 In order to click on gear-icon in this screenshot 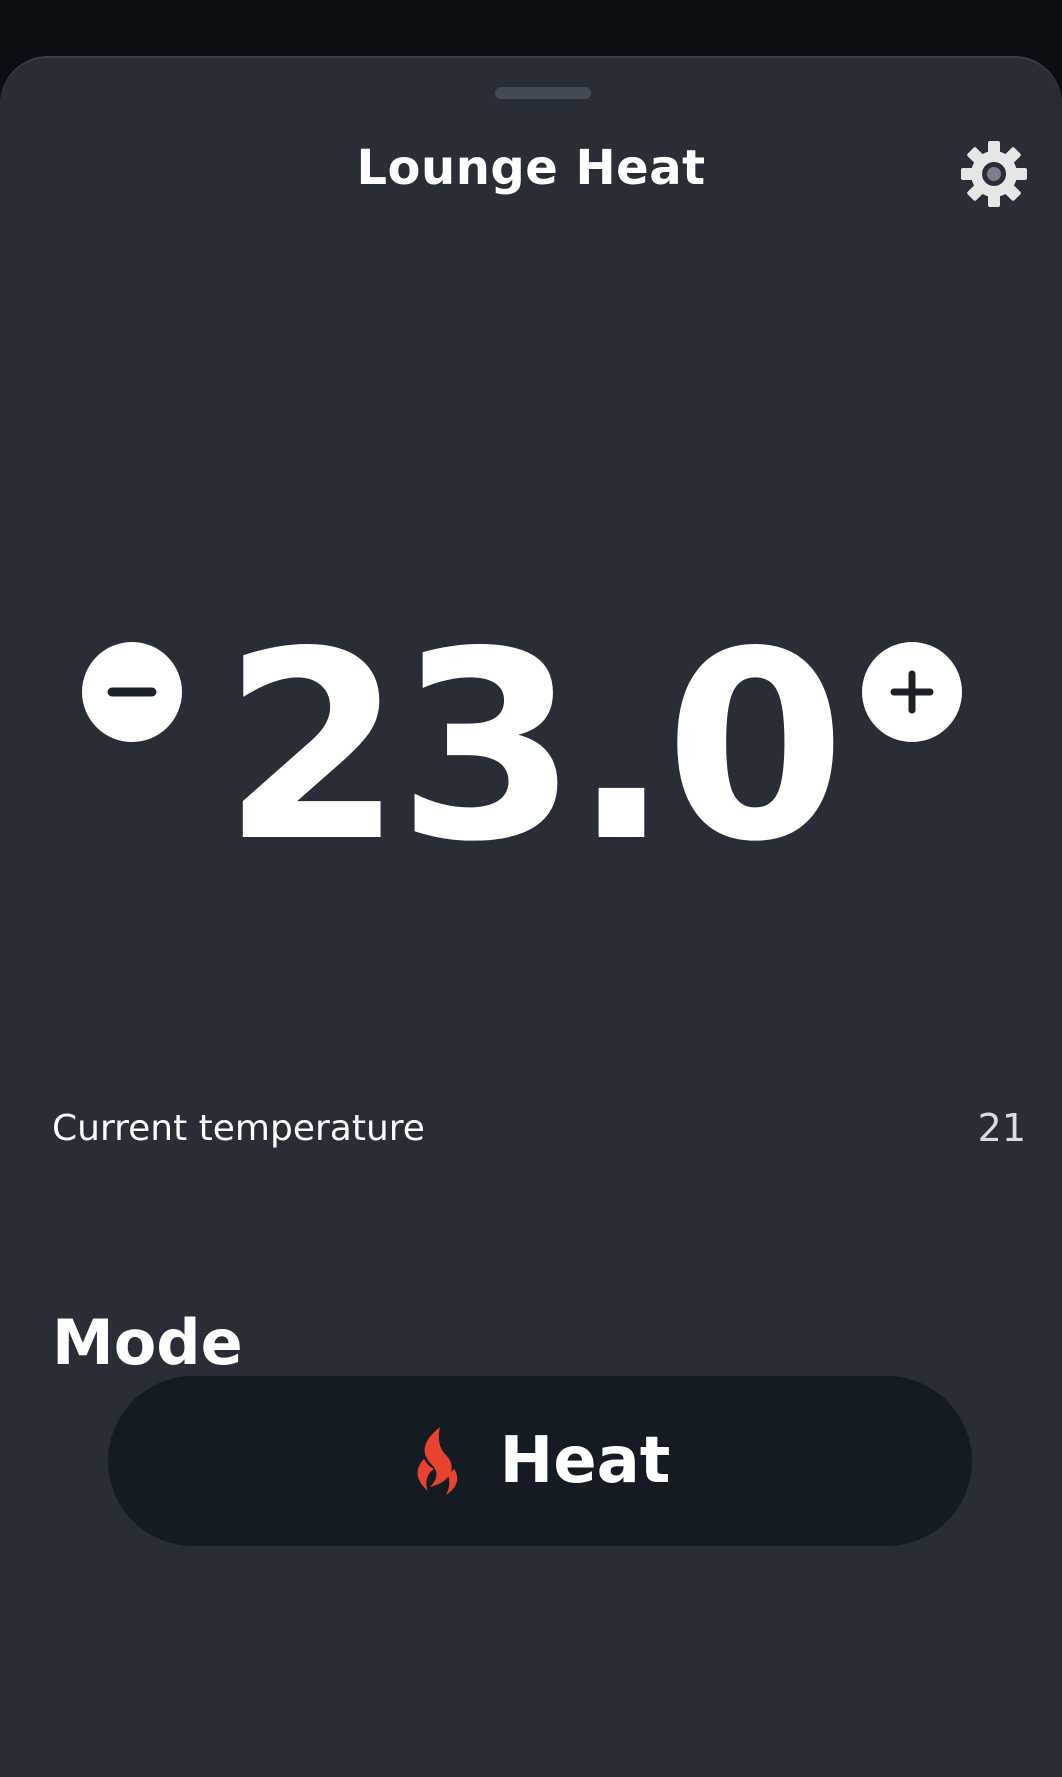, I will do `click(994, 174)`.